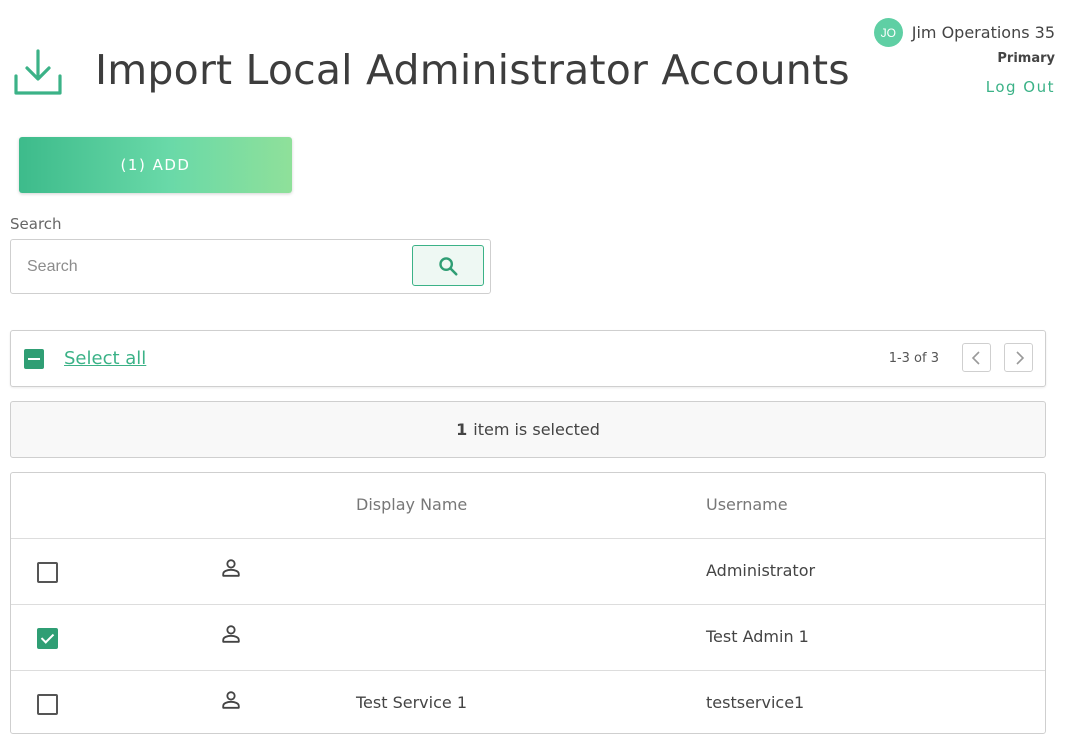 The width and height of the screenshot is (1071, 746). What do you see at coordinates (757, 636) in the screenshot?
I see `username-cell: Test Admin 1` at bounding box center [757, 636].